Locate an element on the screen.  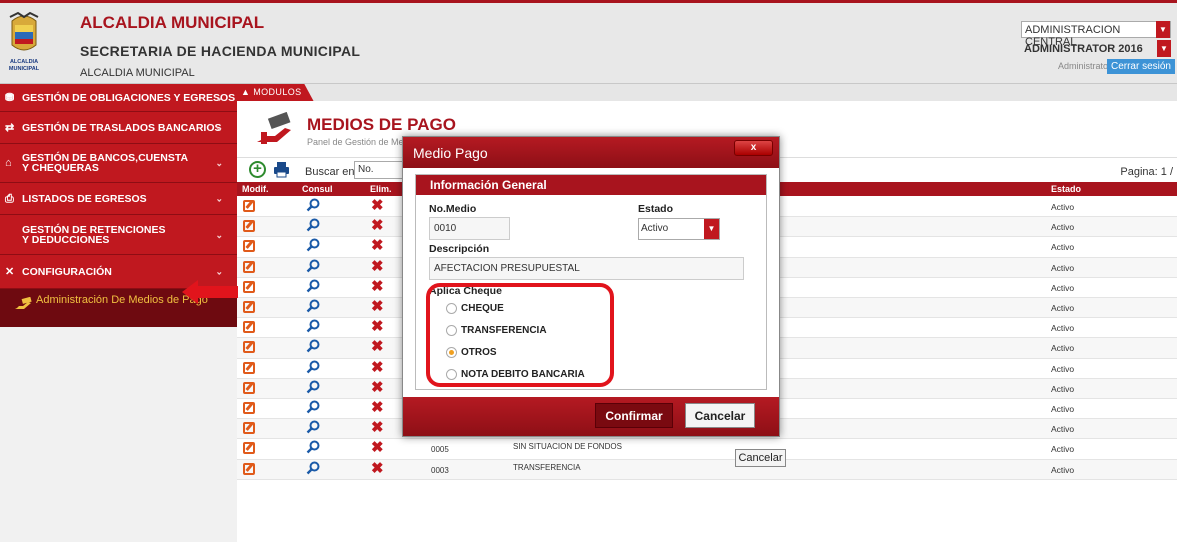
modulos-label: MODULOS is located at coordinates (277, 92).